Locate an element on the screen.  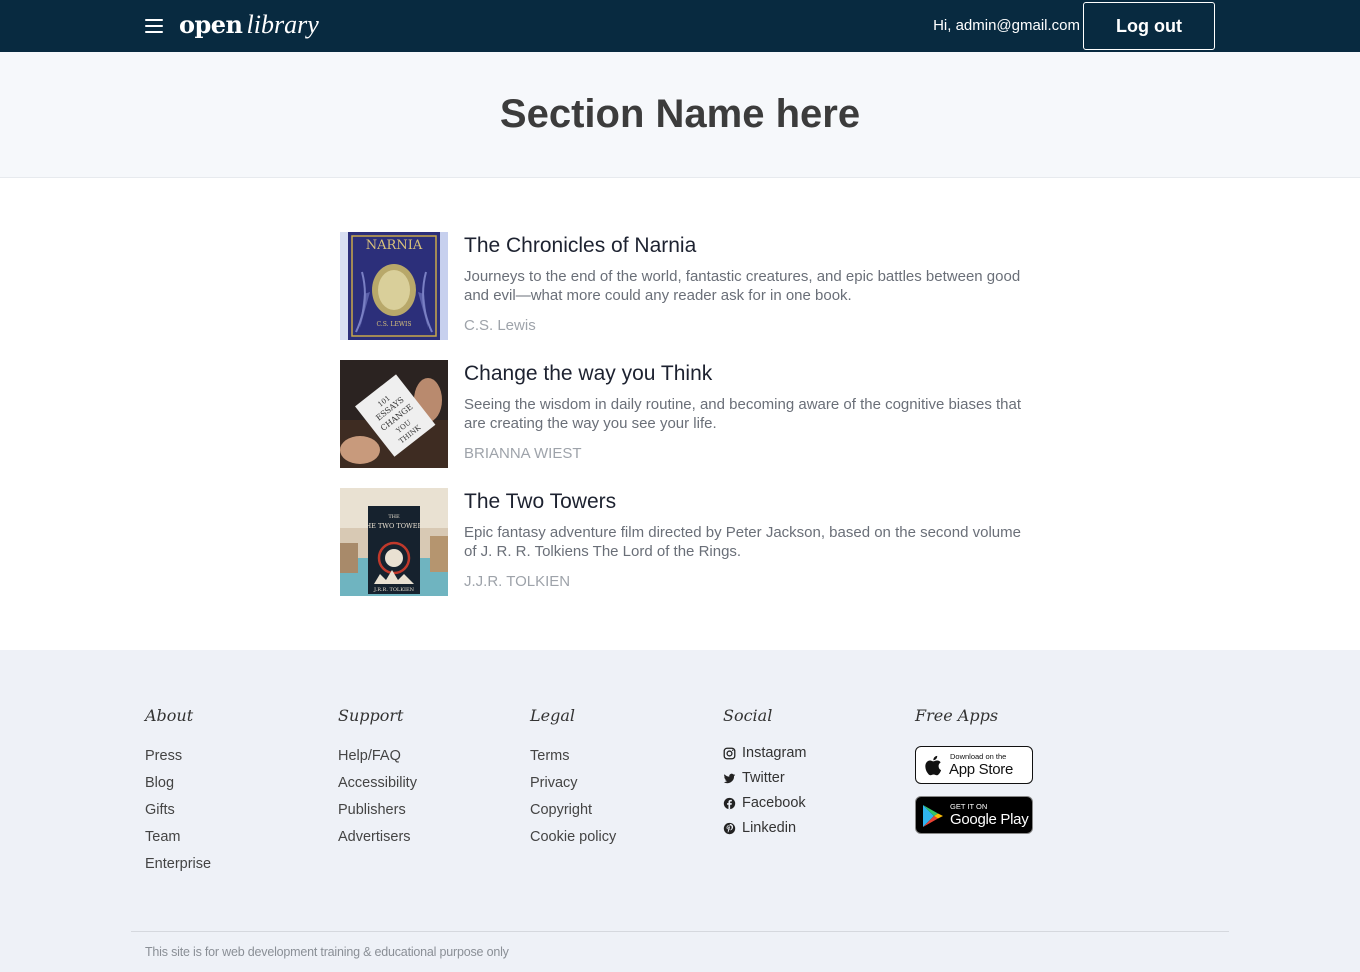
social-link-twitter: Twitter is located at coordinates (764, 778).